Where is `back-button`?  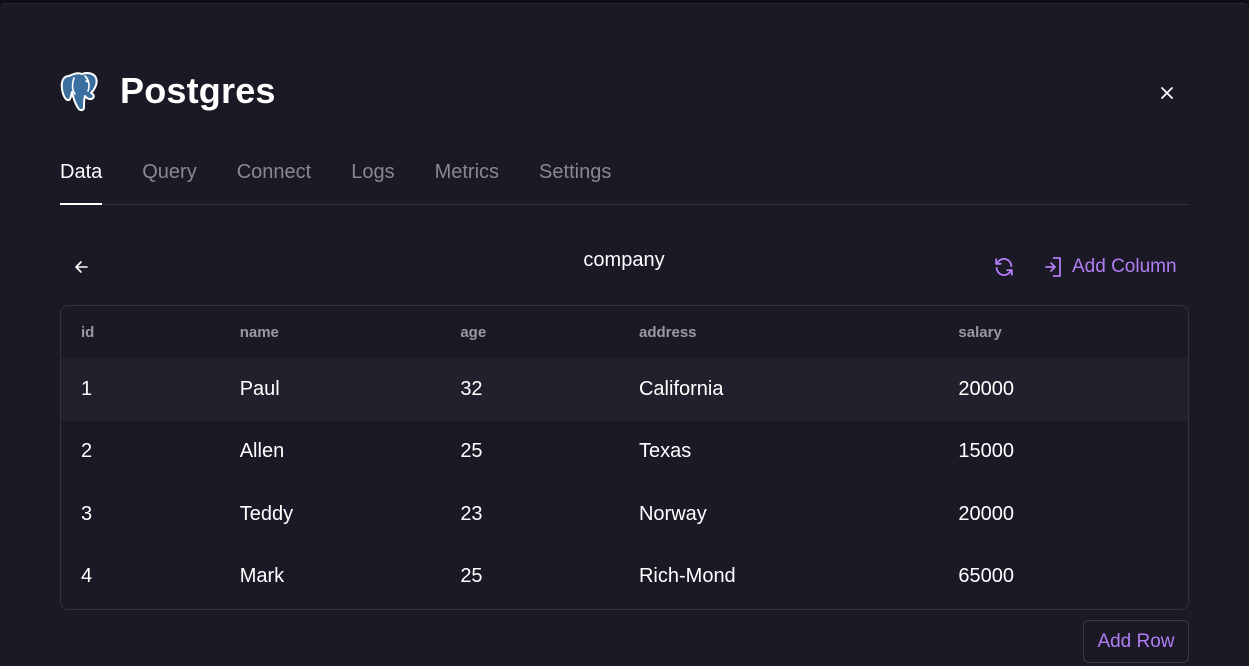
back-button is located at coordinates (81, 267).